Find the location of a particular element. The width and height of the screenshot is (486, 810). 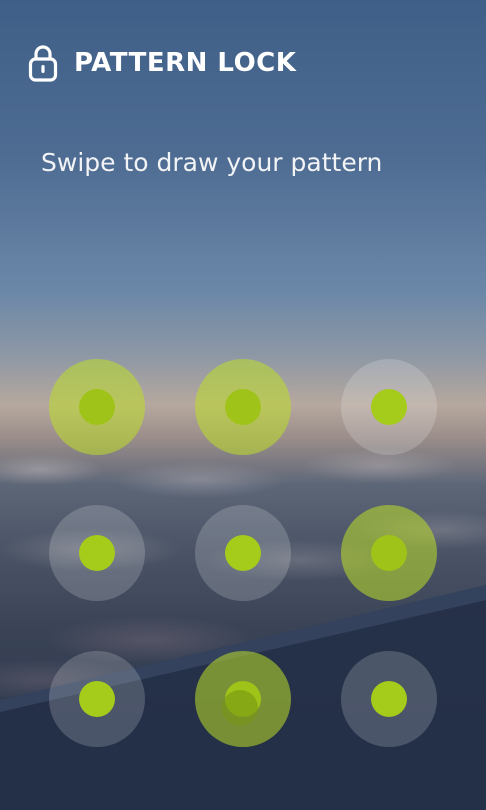

app-title: PATTERN LOCK is located at coordinates (185, 63).